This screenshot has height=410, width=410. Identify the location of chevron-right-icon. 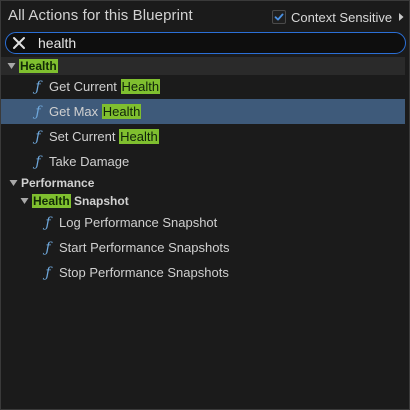
(401, 17).